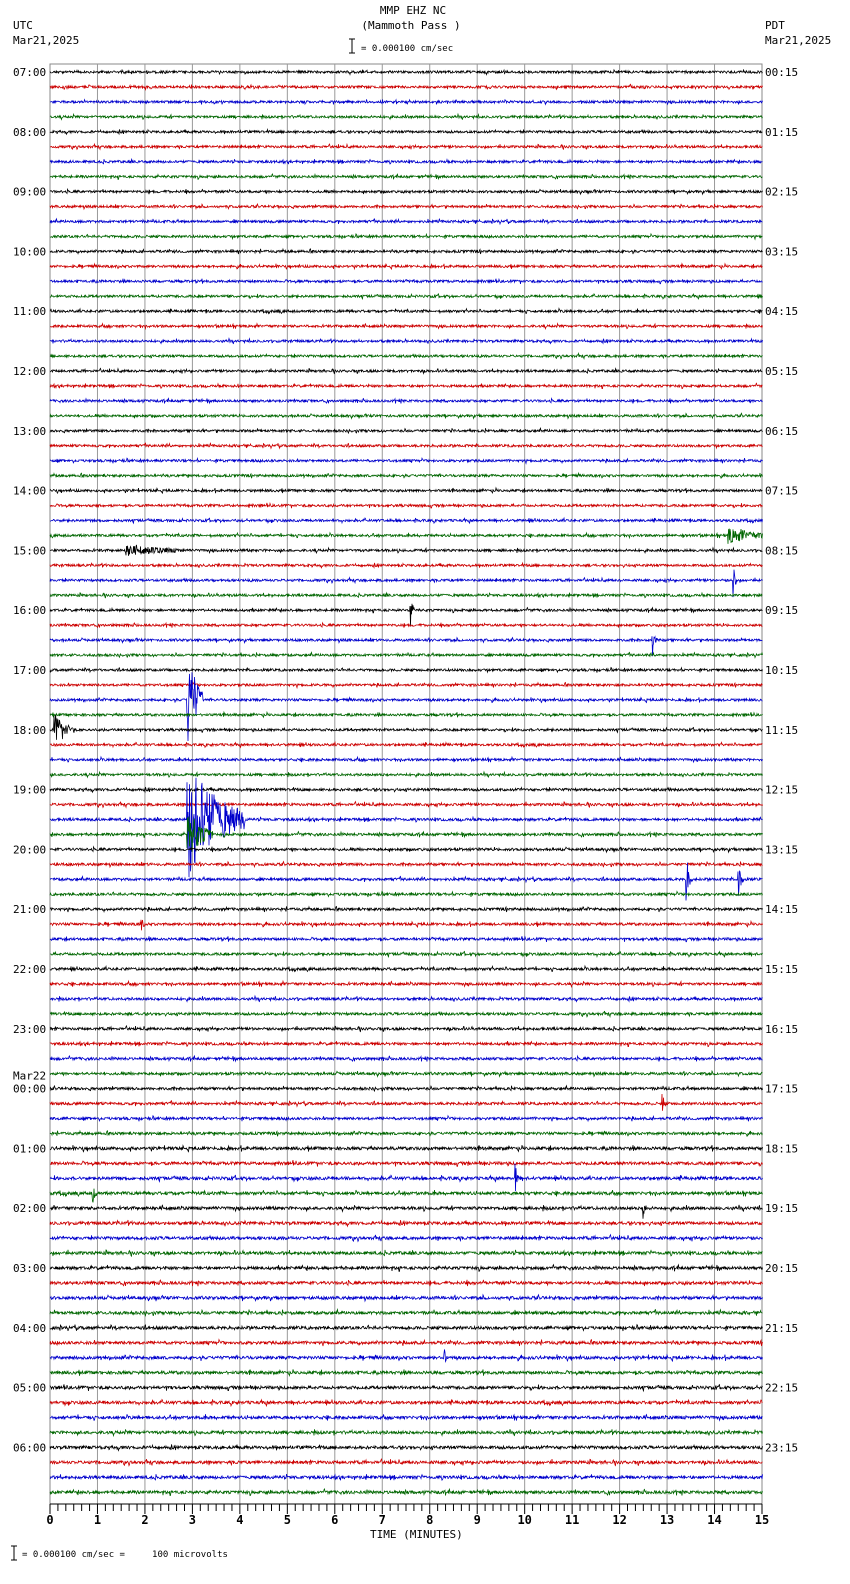 The width and height of the screenshot is (850, 1584). What do you see at coordinates (781, 790) in the screenshot?
I see `hour-label-local: 12:15` at bounding box center [781, 790].